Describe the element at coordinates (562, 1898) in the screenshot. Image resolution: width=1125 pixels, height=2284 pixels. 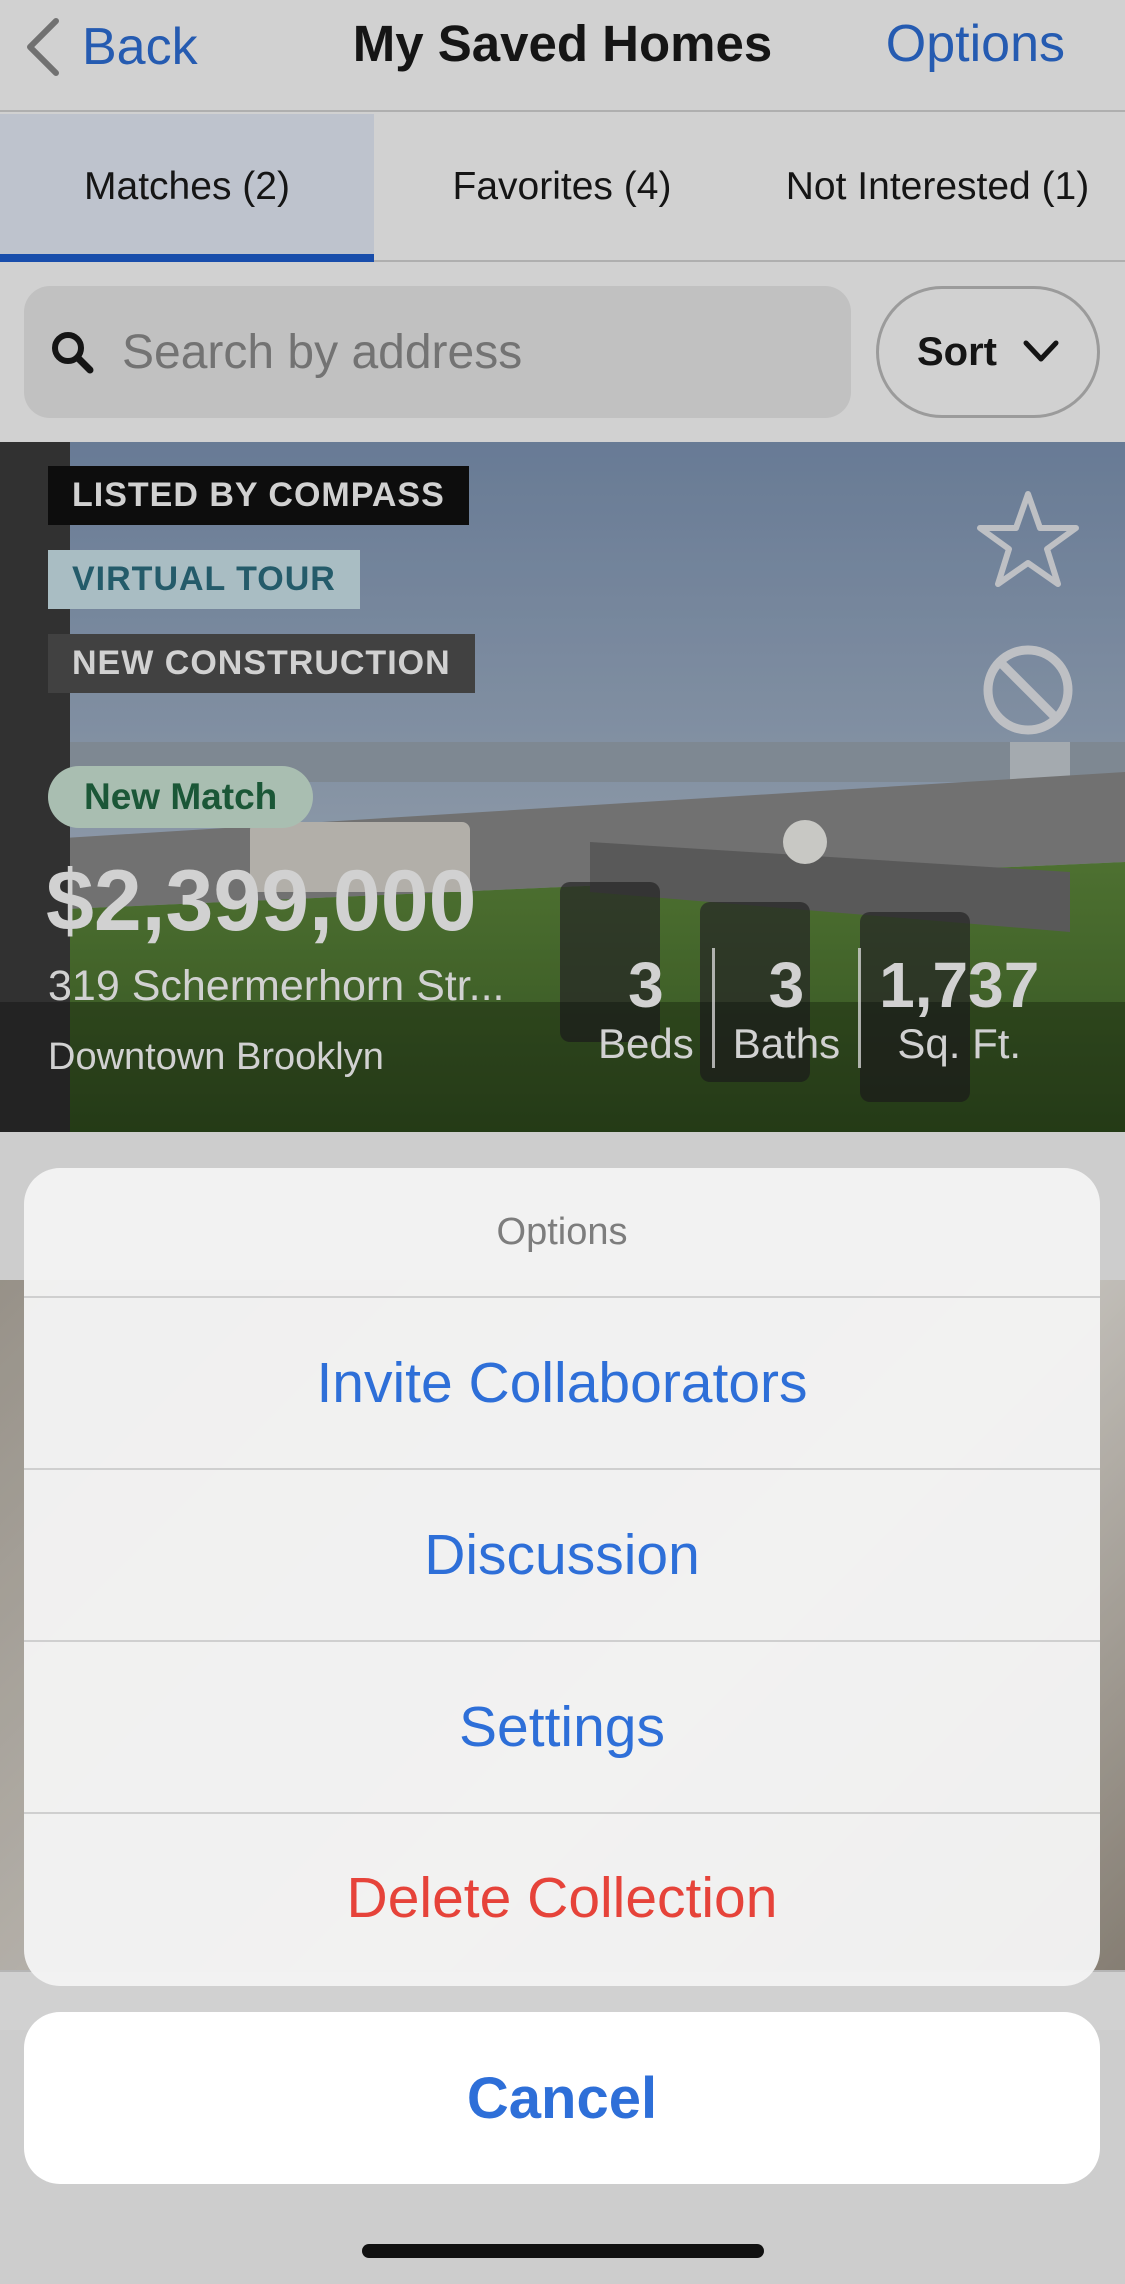
I see `delete-collection-button: Delete Collection` at that location.